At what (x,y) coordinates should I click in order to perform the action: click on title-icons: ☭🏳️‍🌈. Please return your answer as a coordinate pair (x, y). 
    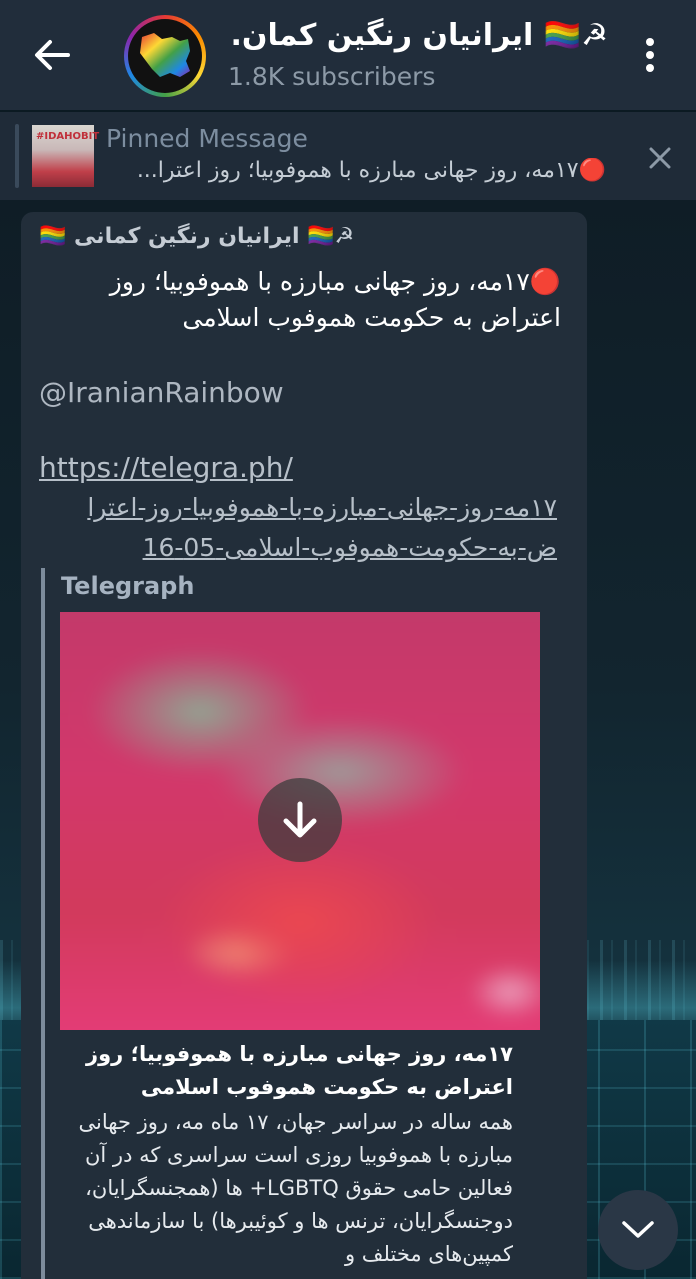
    Looking at the image, I should click on (575, 35).